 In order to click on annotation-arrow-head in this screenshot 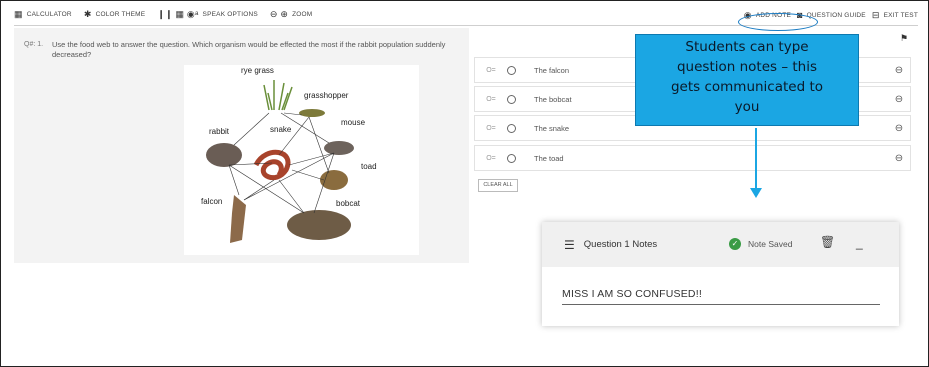, I will do `click(756, 193)`.